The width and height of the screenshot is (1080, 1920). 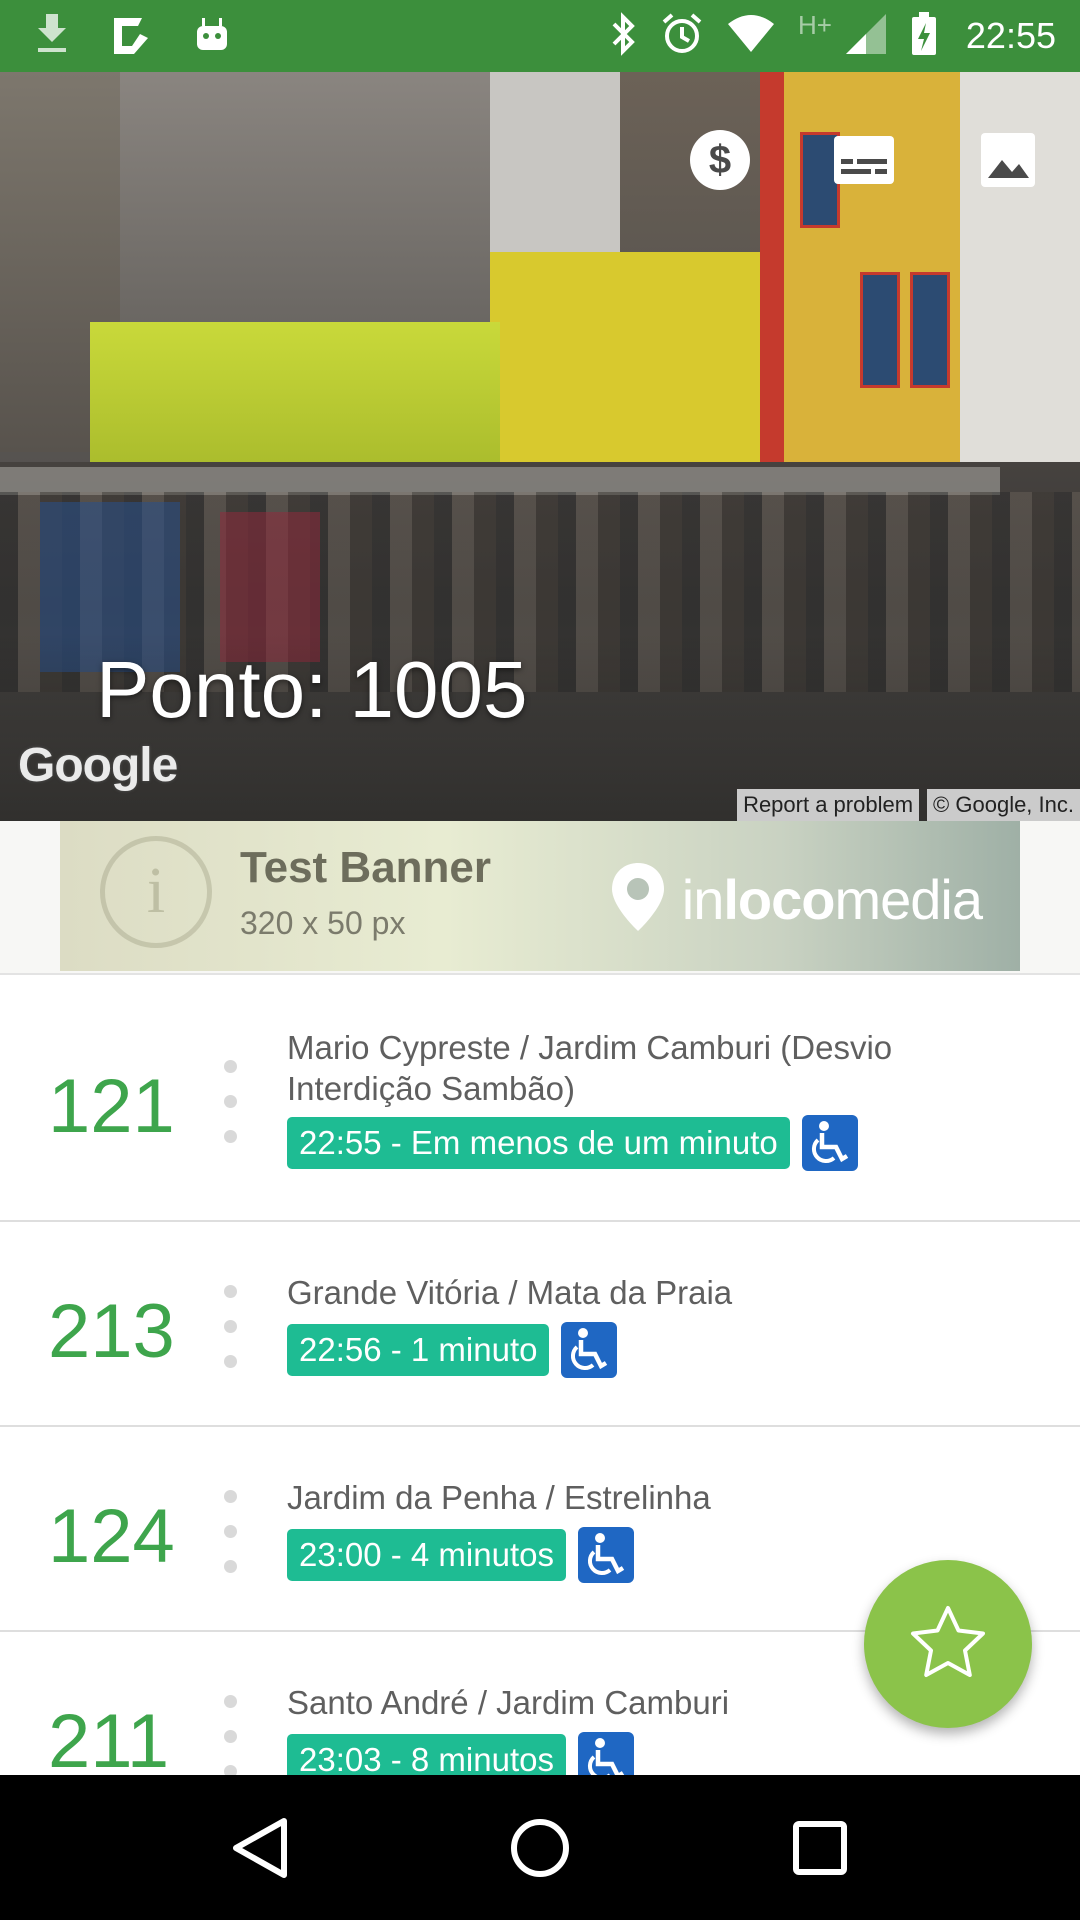 What do you see at coordinates (323, 923) in the screenshot?
I see `banner-size: 320 x 50 px` at bounding box center [323, 923].